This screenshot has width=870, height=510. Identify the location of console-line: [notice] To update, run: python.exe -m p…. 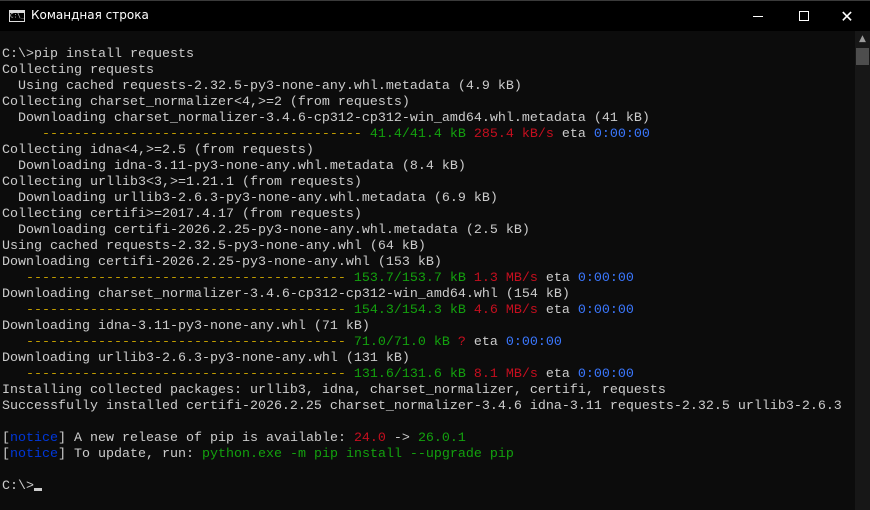
(422, 455).